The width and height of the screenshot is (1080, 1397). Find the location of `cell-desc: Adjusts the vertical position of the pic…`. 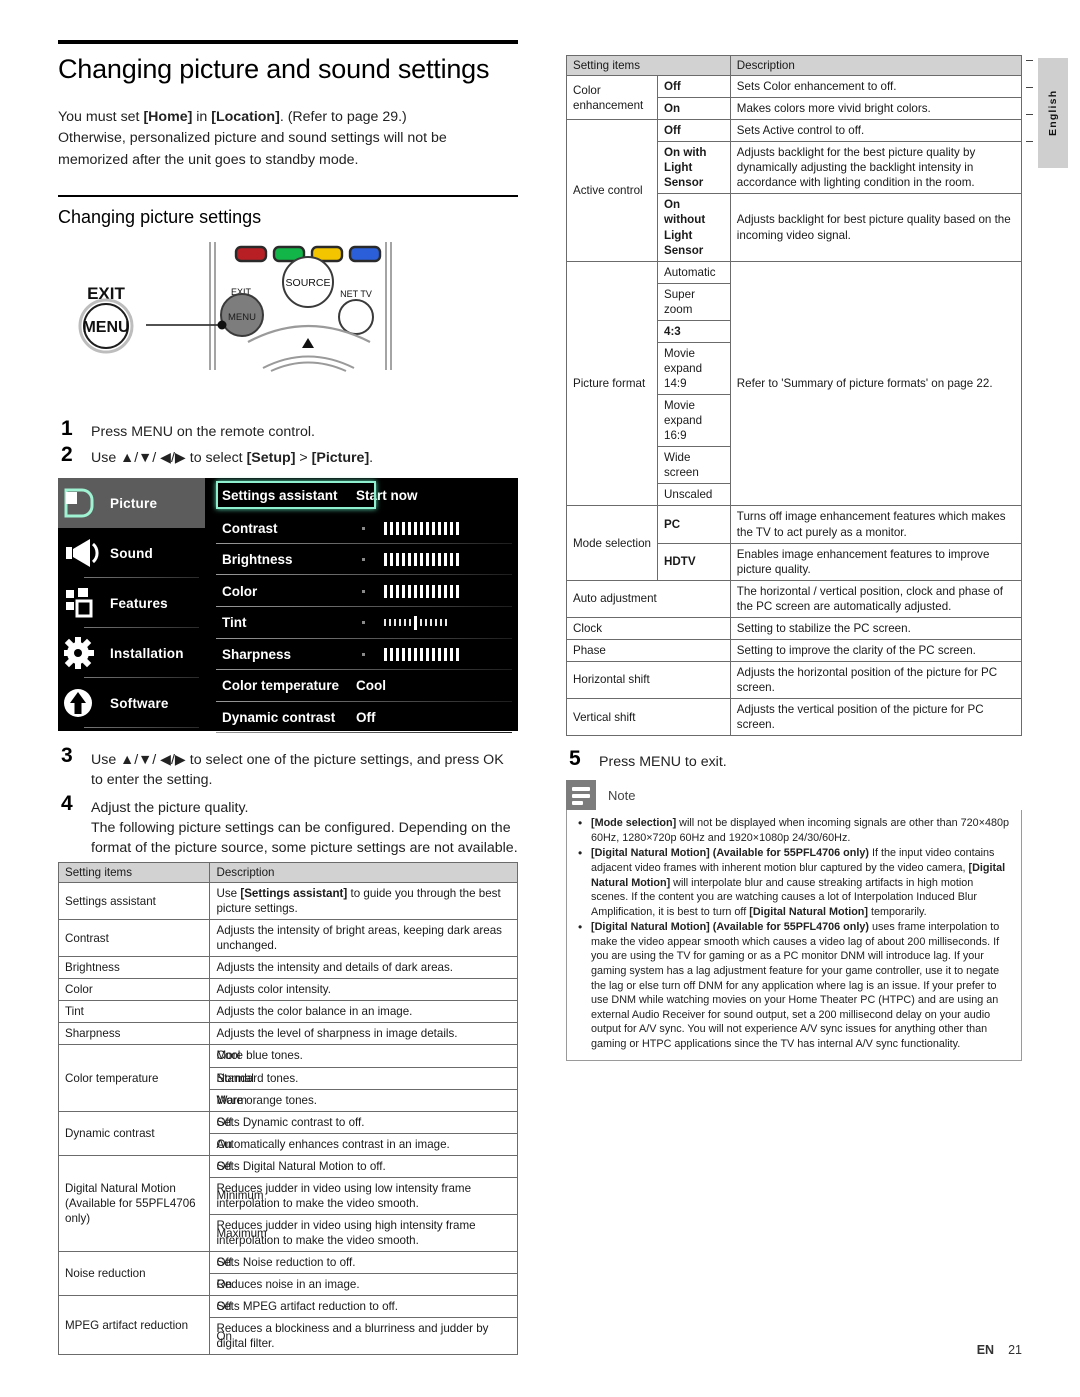

cell-desc: Adjusts the vertical position of the pic… is located at coordinates (876, 717).